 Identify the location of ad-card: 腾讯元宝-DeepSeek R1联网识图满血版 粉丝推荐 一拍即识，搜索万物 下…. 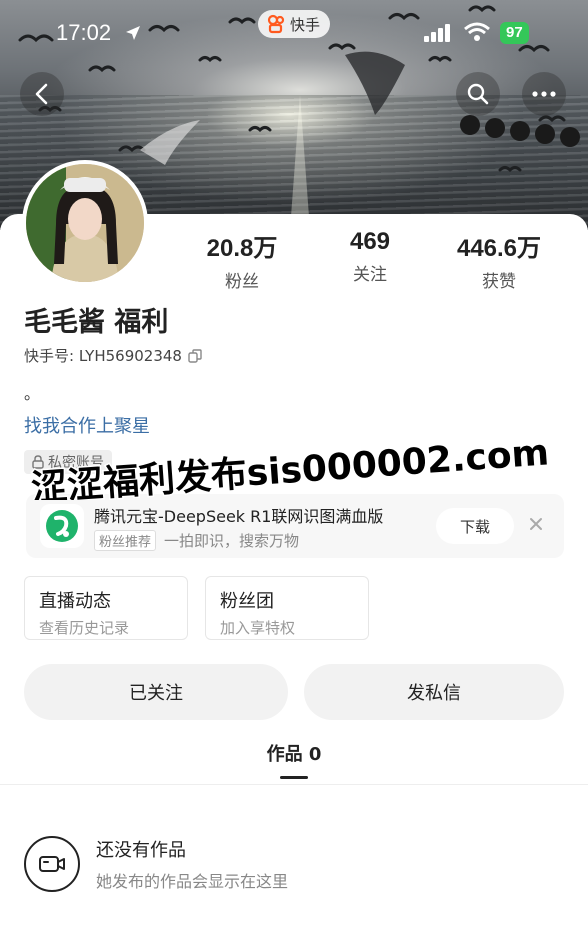
(295, 526).